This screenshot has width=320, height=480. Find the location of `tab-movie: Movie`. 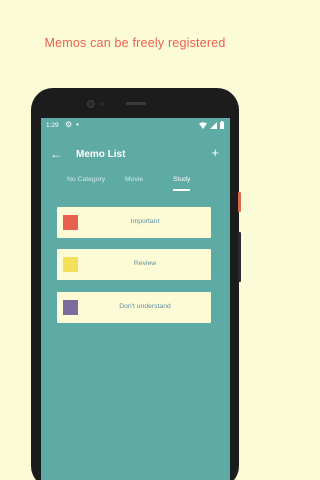

tab-movie: Movie is located at coordinates (134, 179).